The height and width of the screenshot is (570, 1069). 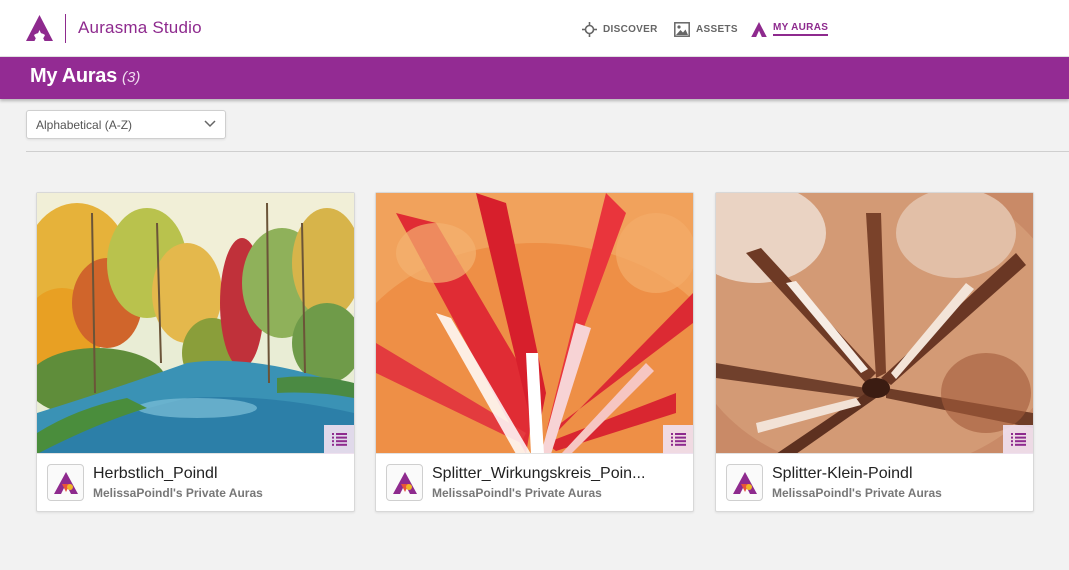 What do you see at coordinates (897, 474) in the screenshot?
I see `aura-title: Splitter-Klein-Poindl` at bounding box center [897, 474].